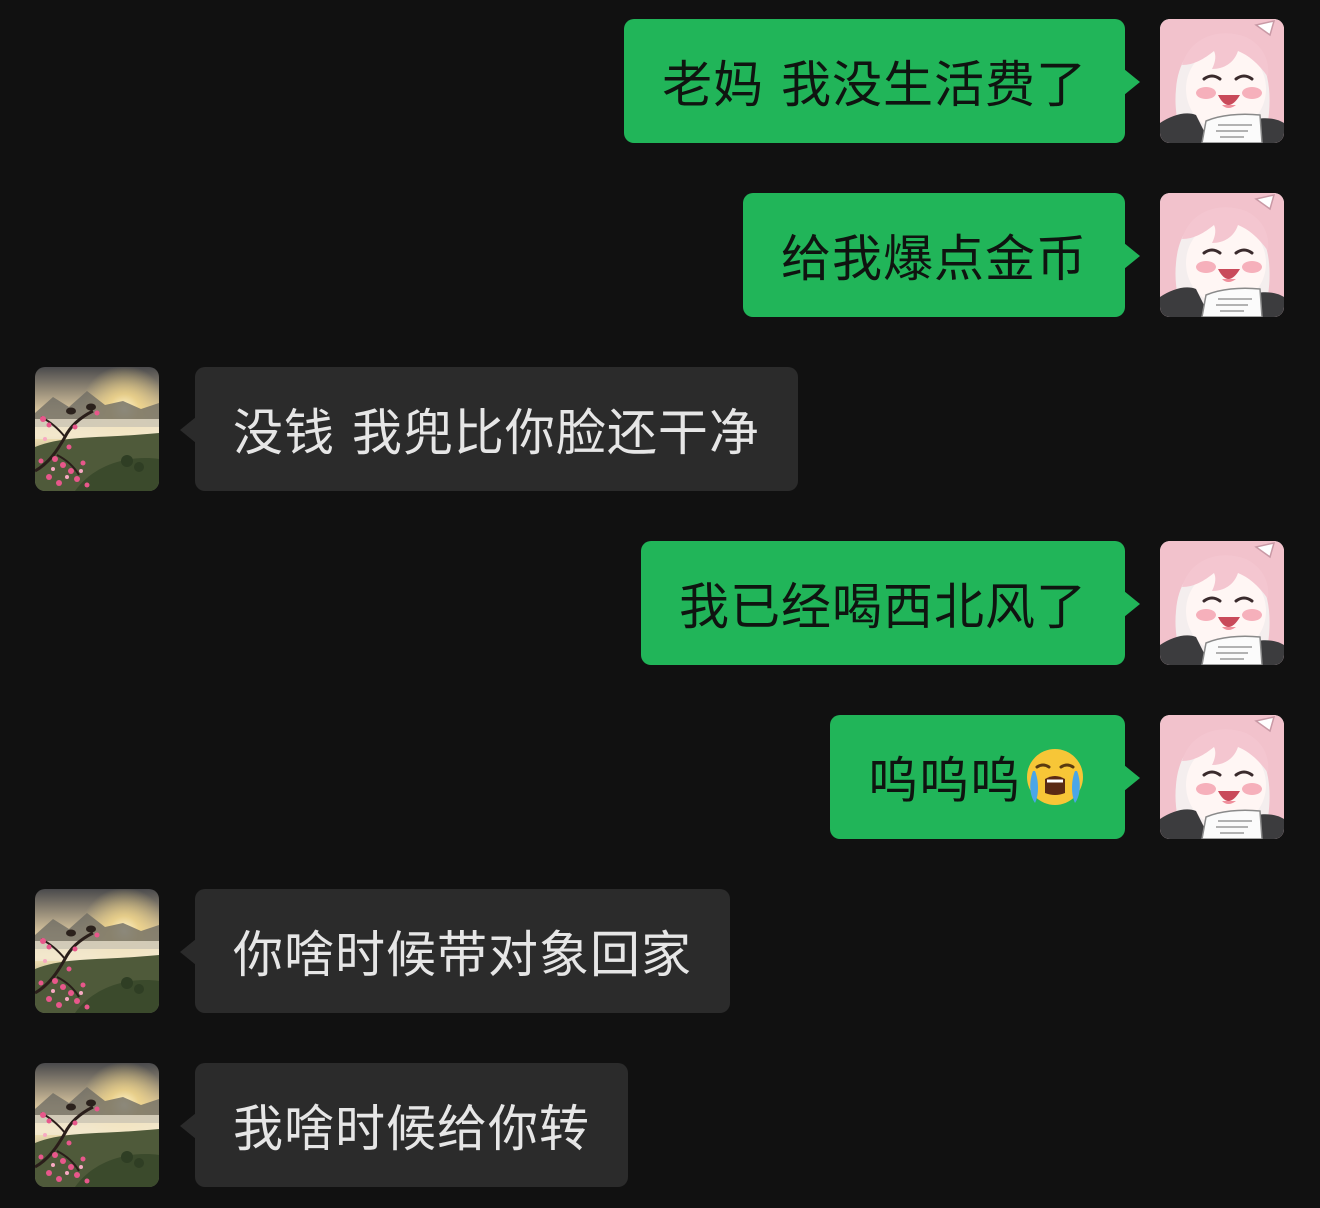  I want to click on message-bubble-sent: 老妈 我没生活费了, so click(882, 81).